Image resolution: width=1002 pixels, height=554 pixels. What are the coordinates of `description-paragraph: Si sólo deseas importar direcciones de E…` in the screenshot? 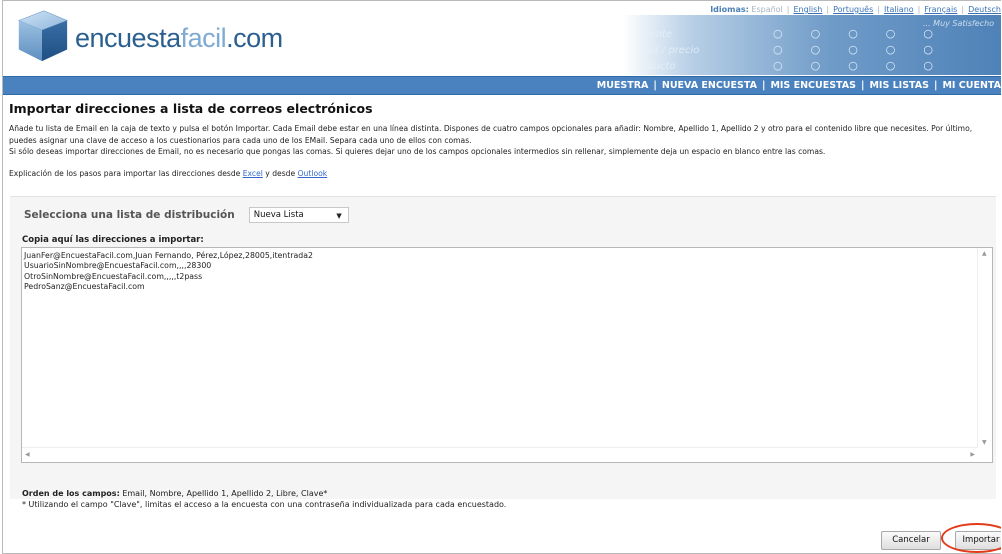 It's located at (417, 151).